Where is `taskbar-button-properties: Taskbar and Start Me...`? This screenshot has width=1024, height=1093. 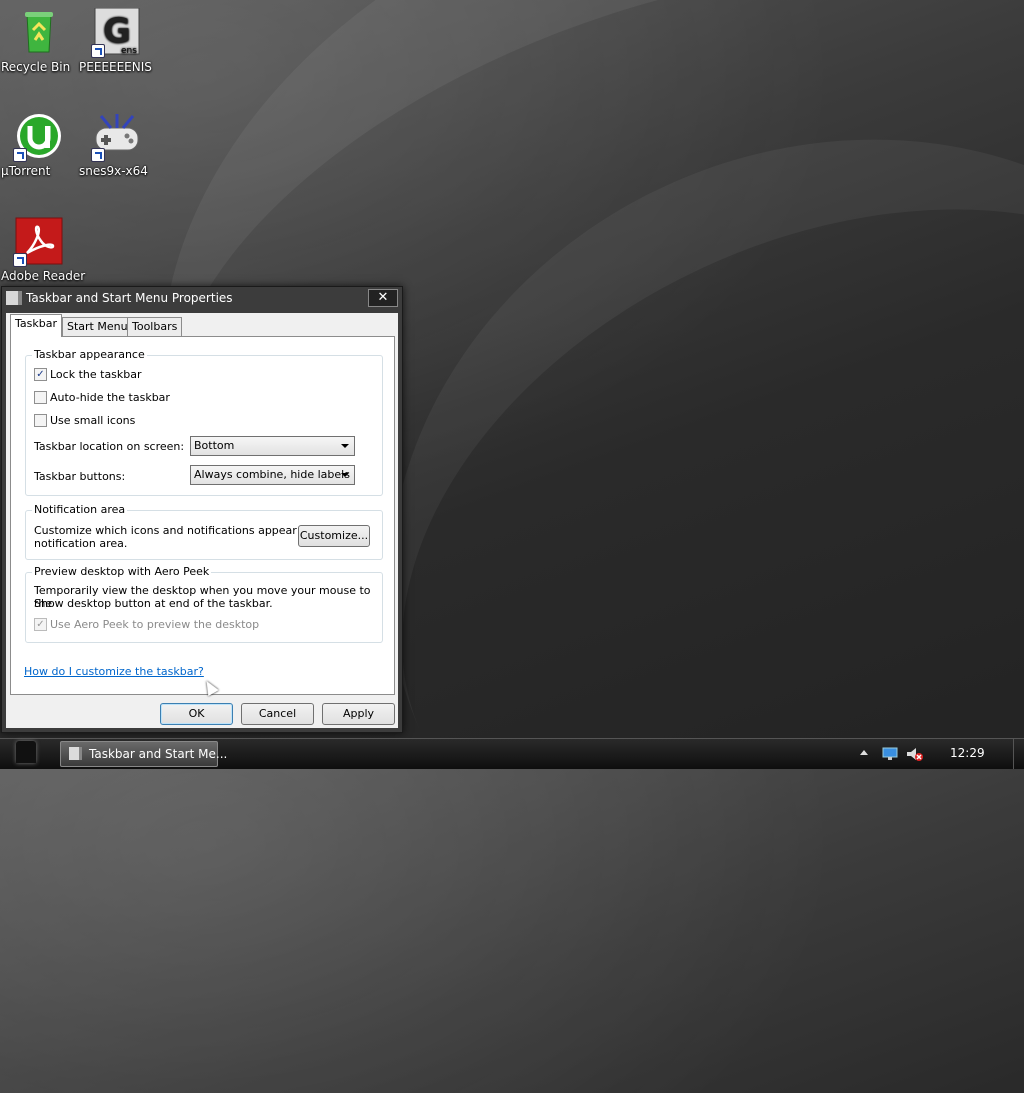 taskbar-button-properties: Taskbar and Start Me... is located at coordinates (143, 754).